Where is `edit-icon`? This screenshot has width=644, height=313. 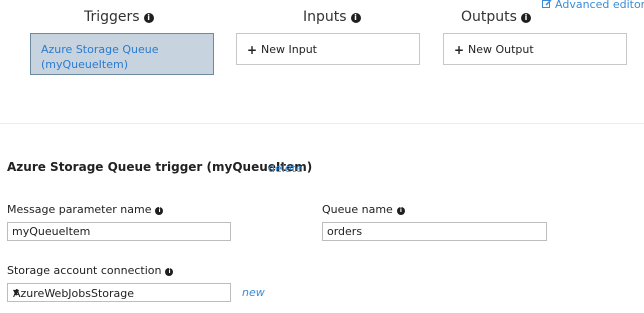 edit-icon is located at coordinates (547, 4).